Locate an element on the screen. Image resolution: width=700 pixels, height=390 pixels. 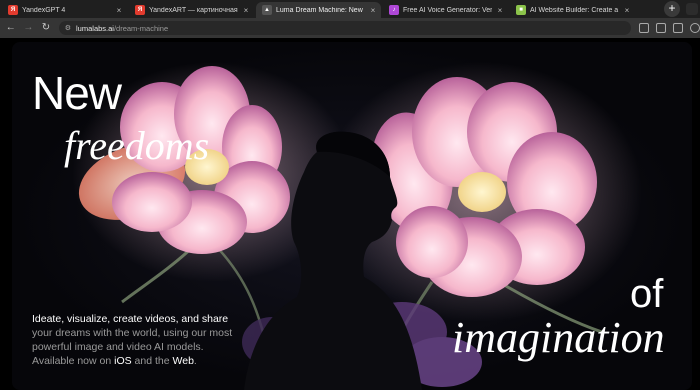
tab-yandexart: Я YandexART — картиночная нейр × is located at coordinates (191, 10).